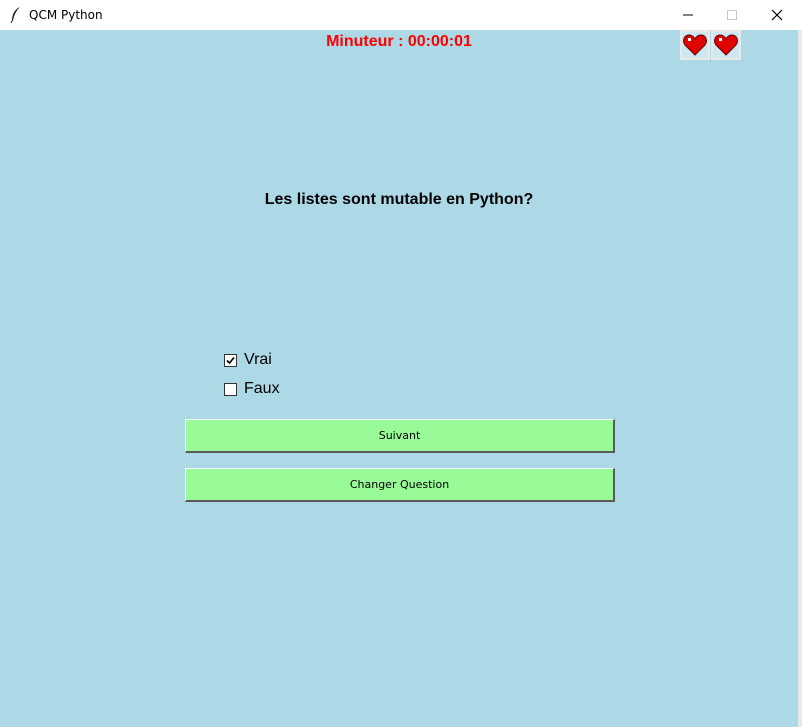 Image resolution: width=802 pixels, height=727 pixels. I want to click on feather-icon, so click(16, 15).